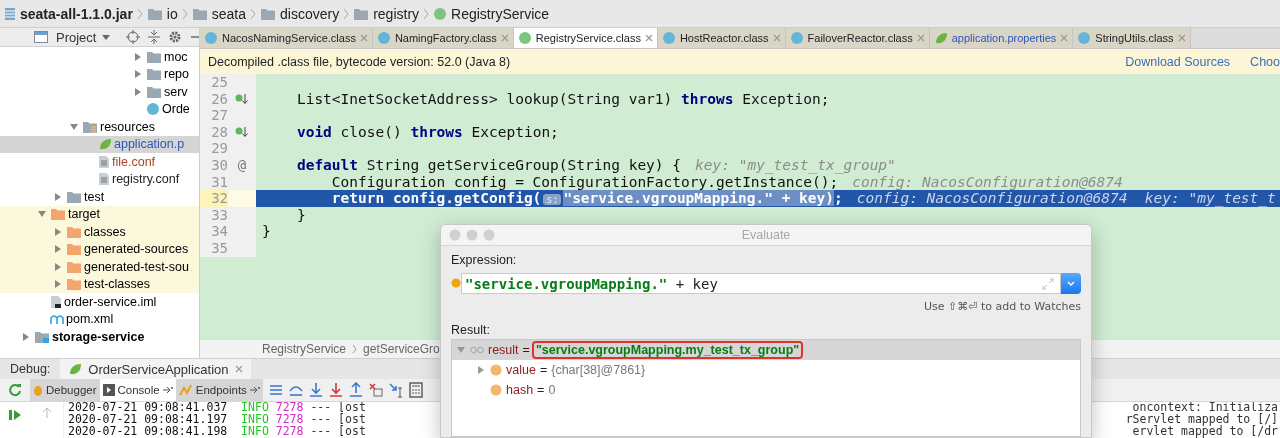 This screenshot has width=1280, height=438. What do you see at coordinates (1071, 283) in the screenshot?
I see `history-dropdown-button` at bounding box center [1071, 283].